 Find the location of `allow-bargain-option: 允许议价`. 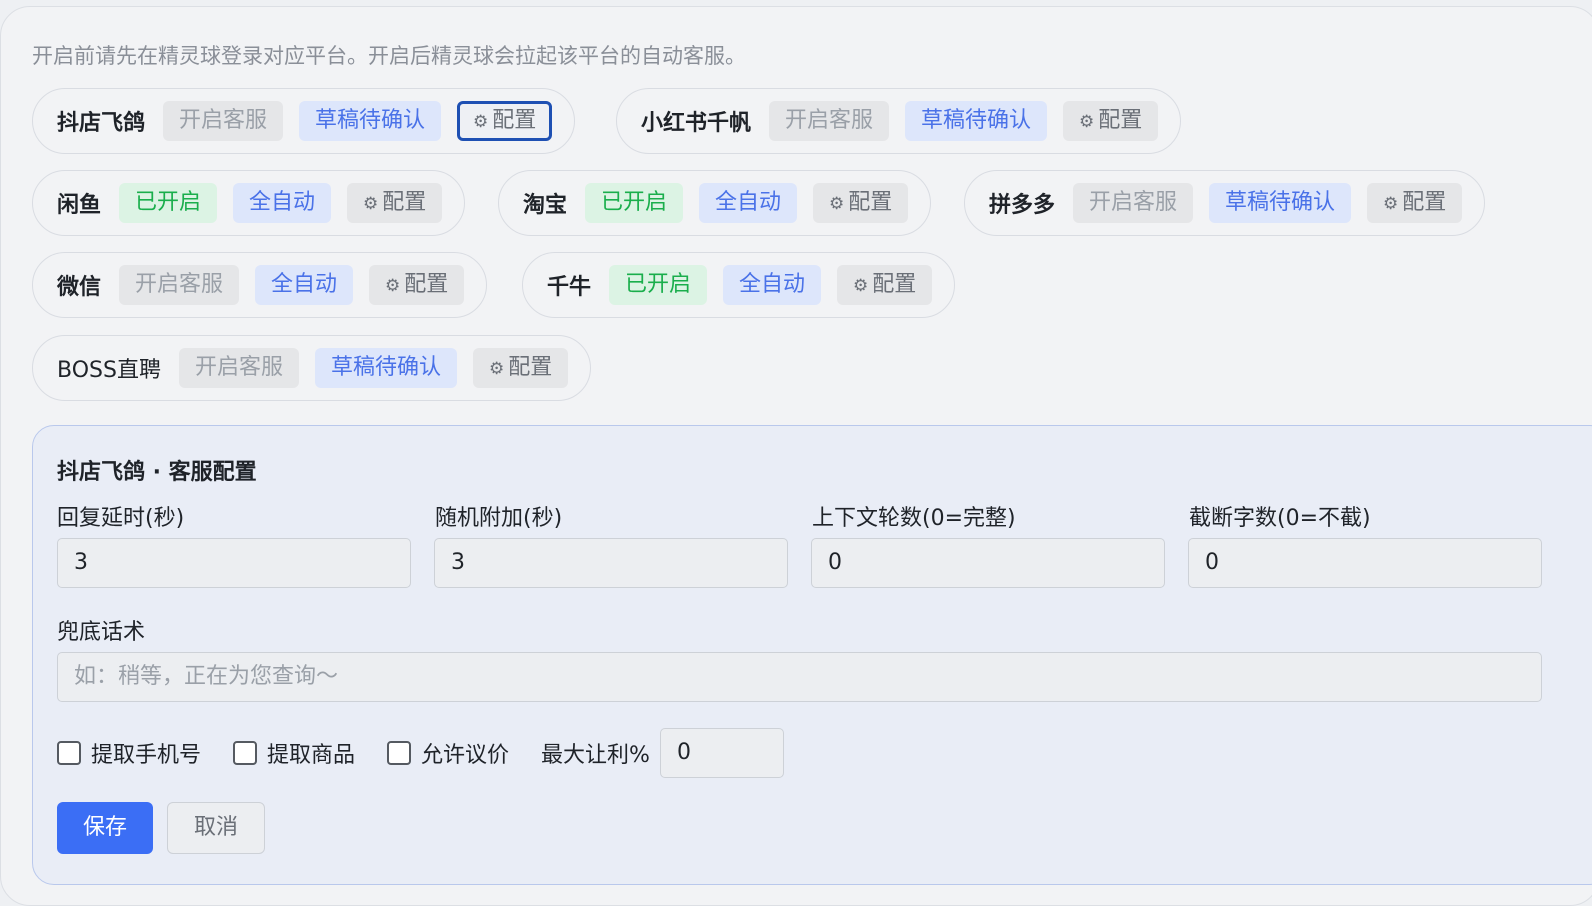

allow-bargain-option: 允许议价 is located at coordinates (448, 753).